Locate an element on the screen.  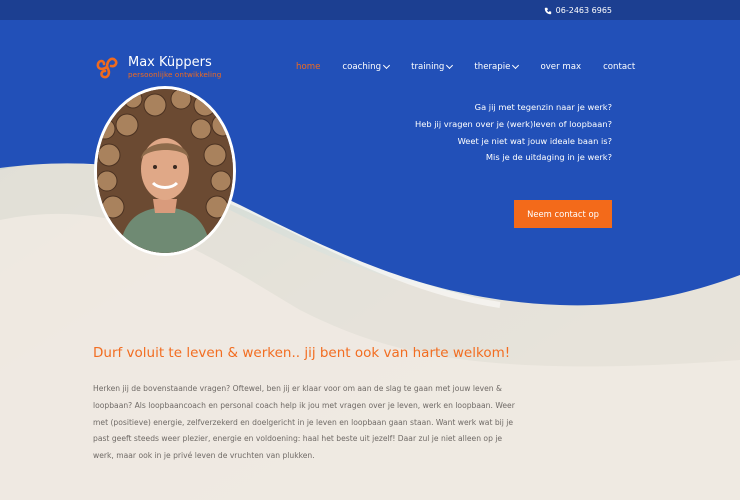
nav-item-home: home is located at coordinates (308, 67).